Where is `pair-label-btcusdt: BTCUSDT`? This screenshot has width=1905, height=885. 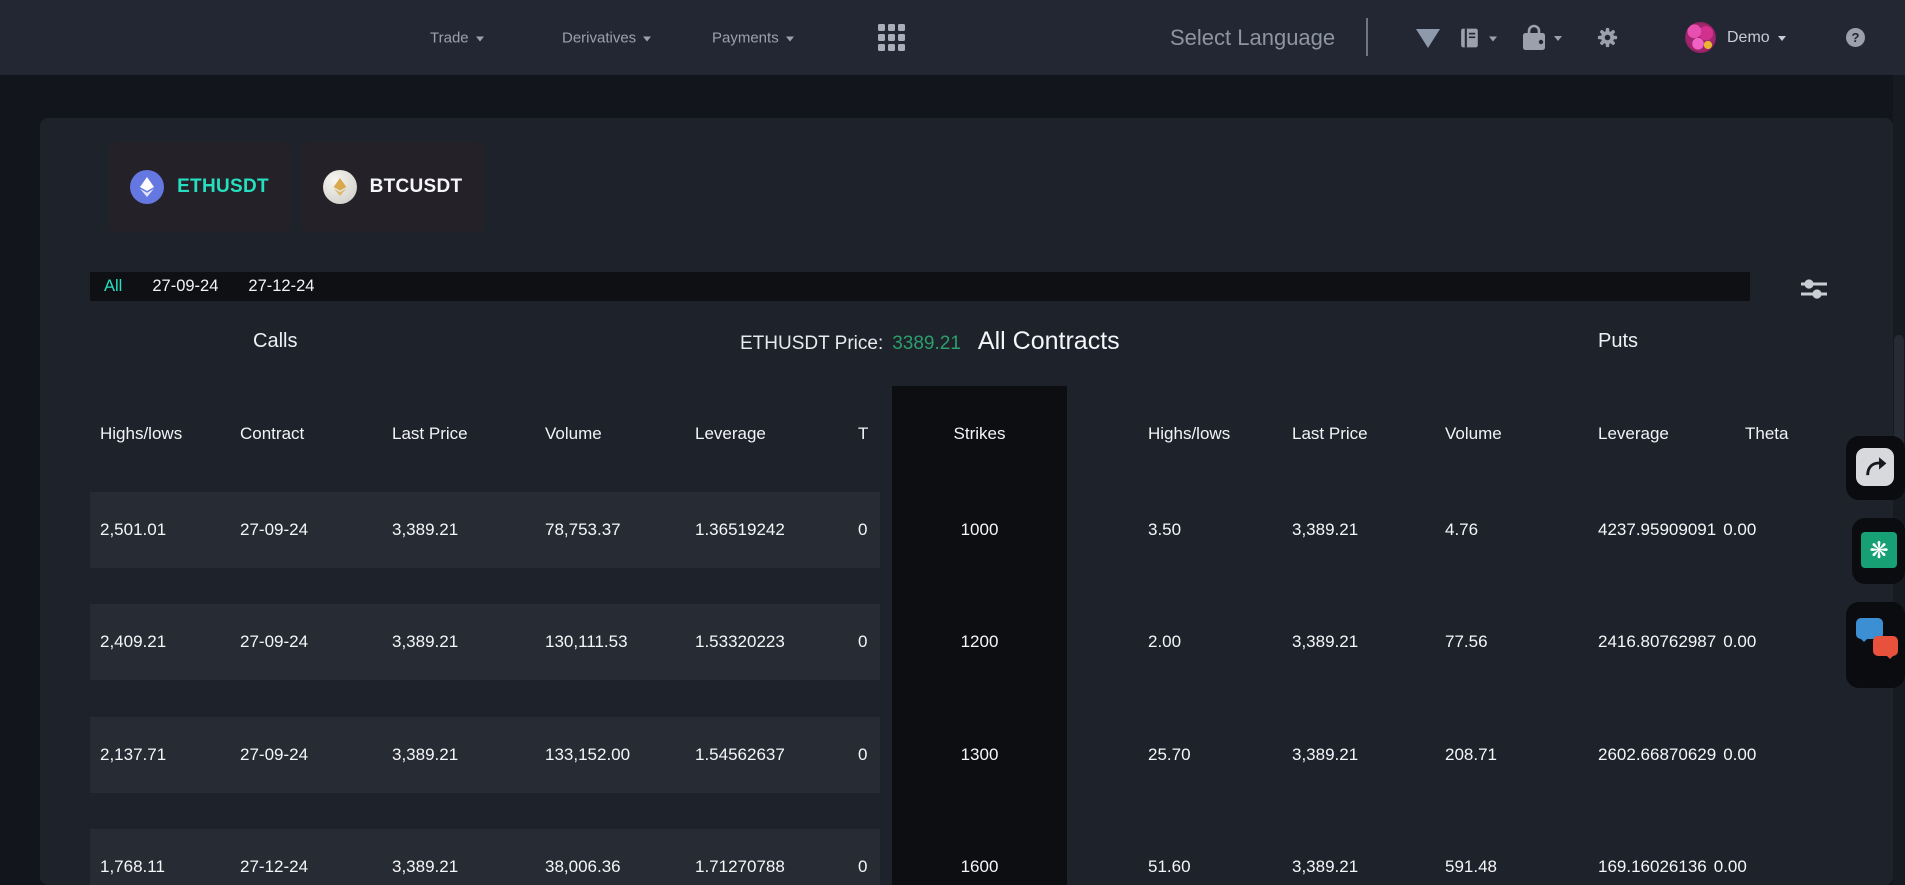
pair-label-btcusdt: BTCUSDT is located at coordinates (416, 186).